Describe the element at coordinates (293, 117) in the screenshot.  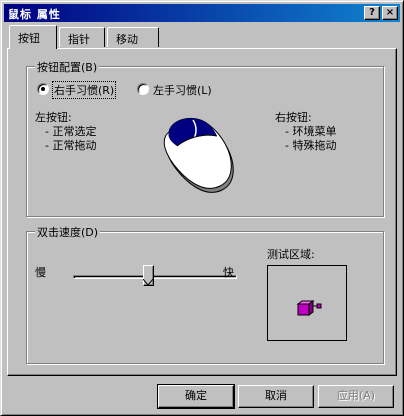
I see `right-button-title: 右按钮:` at that location.